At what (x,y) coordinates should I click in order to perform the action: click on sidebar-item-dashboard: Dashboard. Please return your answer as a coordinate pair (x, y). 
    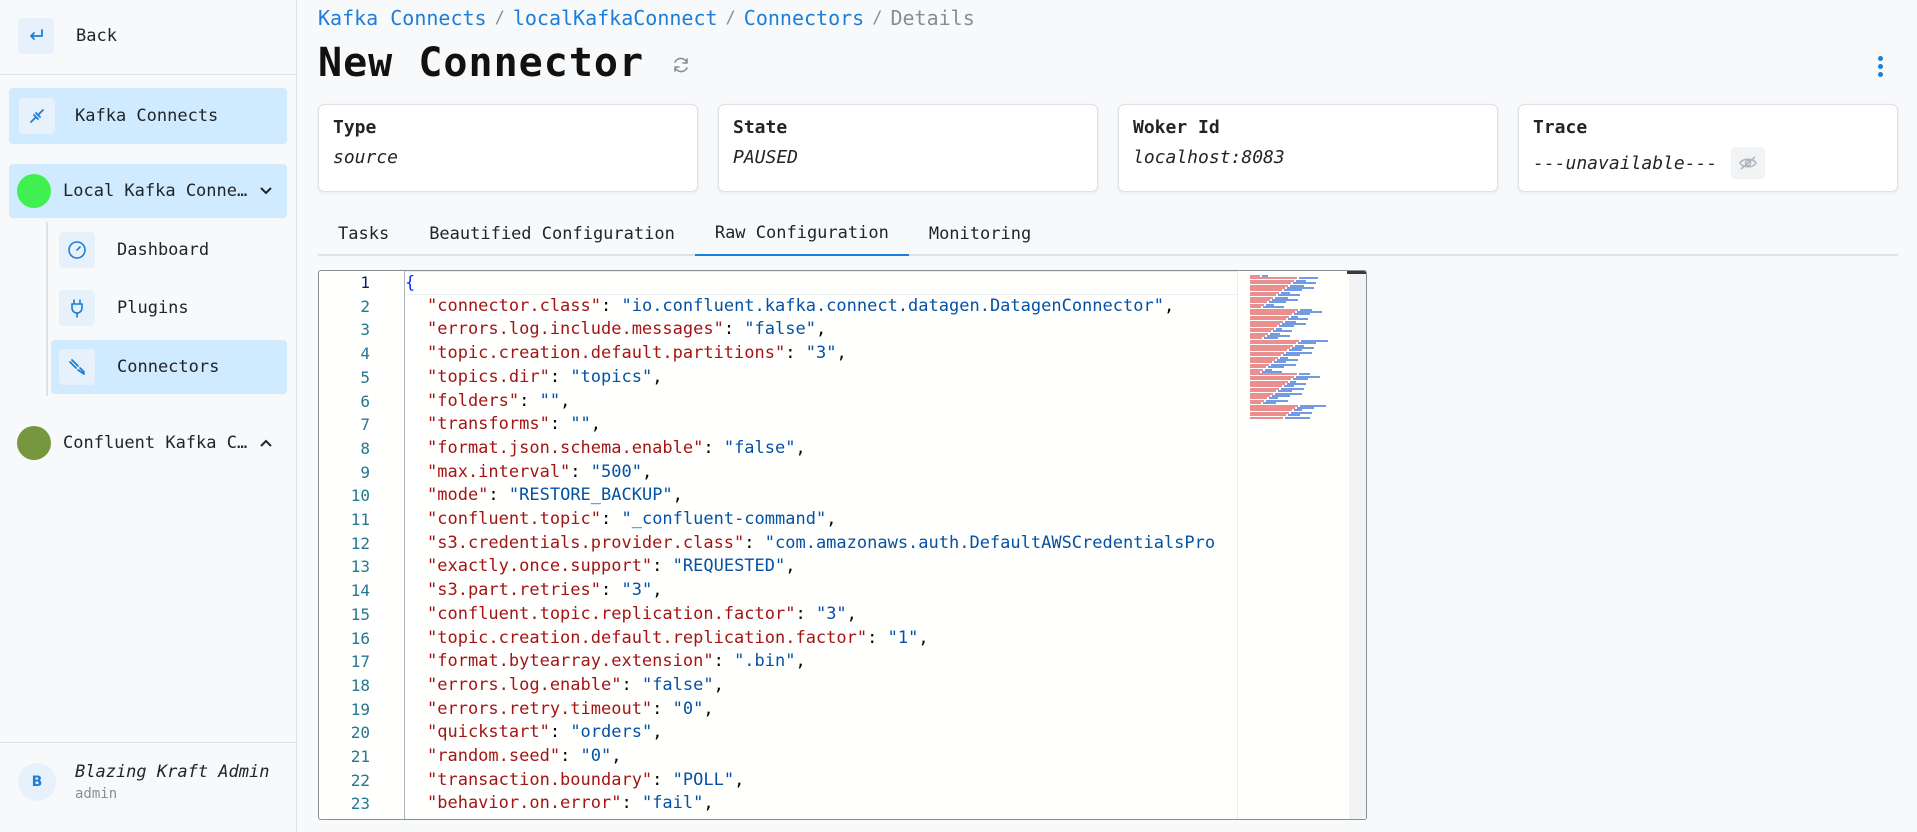
    Looking at the image, I should click on (169, 250).